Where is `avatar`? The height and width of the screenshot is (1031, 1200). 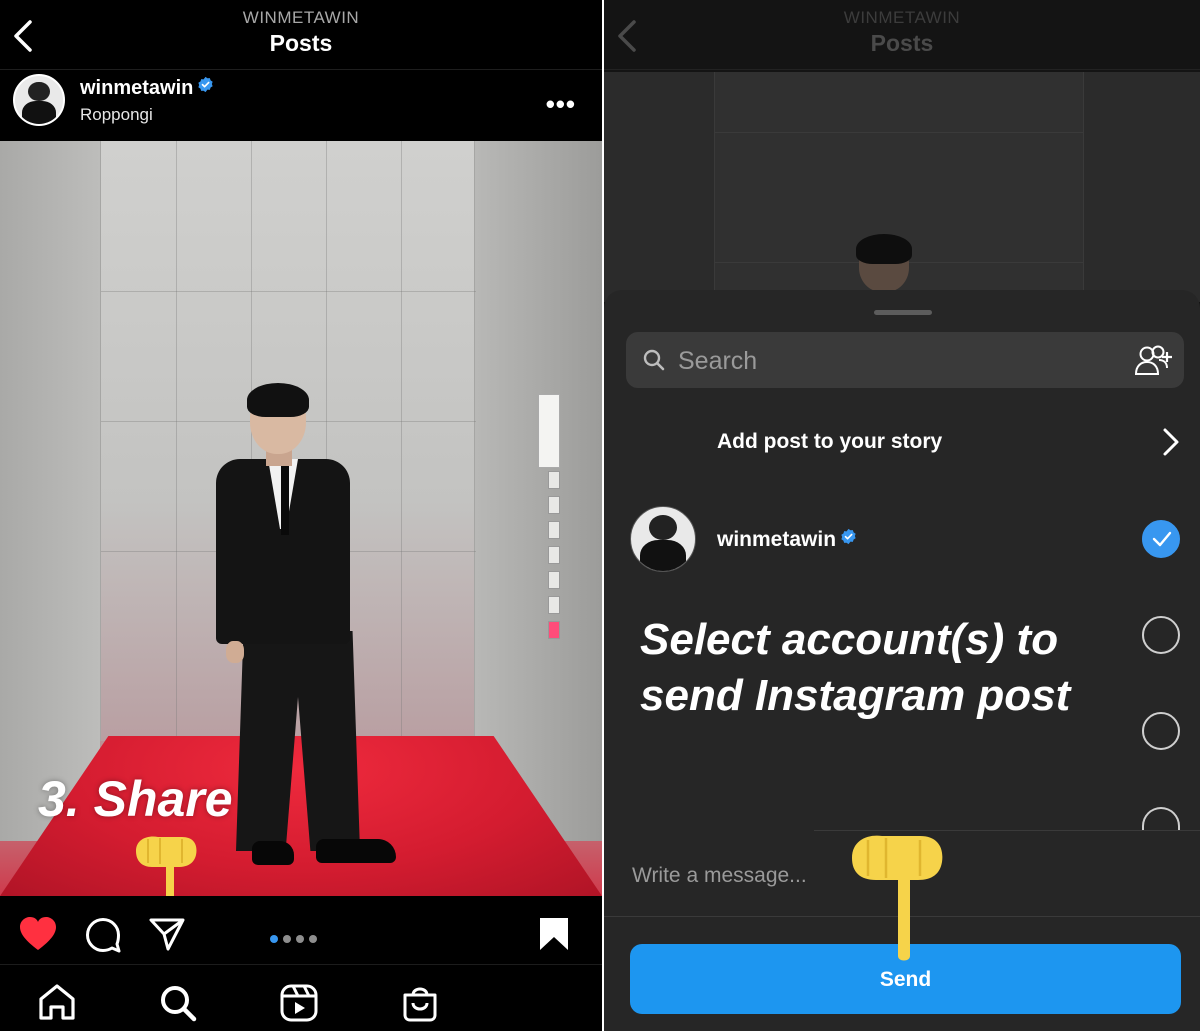 avatar is located at coordinates (39, 100).